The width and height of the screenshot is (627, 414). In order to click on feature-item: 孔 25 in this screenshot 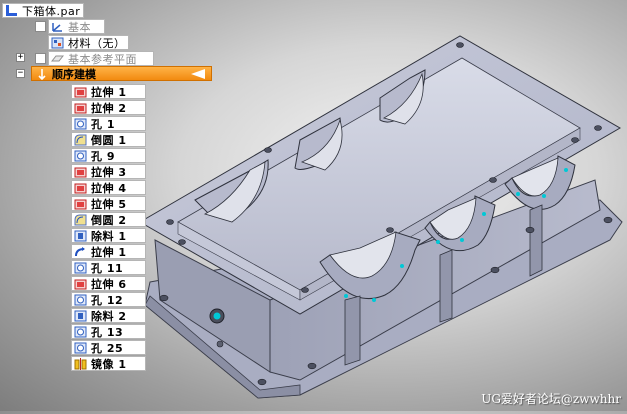, I will do `click(108, 347)`.